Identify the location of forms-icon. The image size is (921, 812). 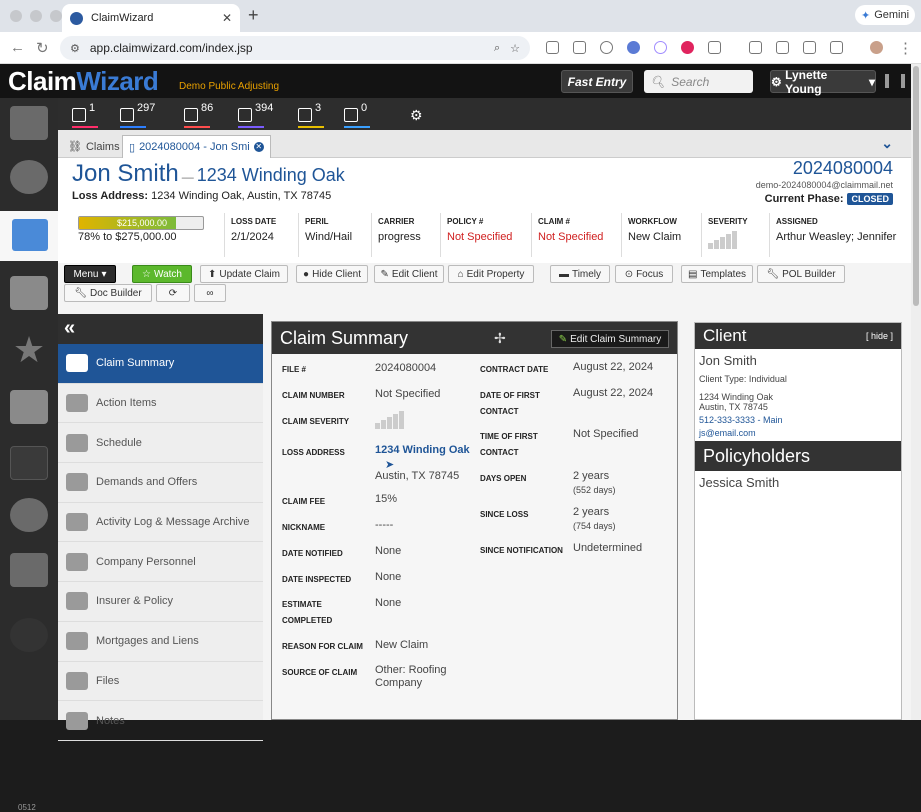
(29, 293).